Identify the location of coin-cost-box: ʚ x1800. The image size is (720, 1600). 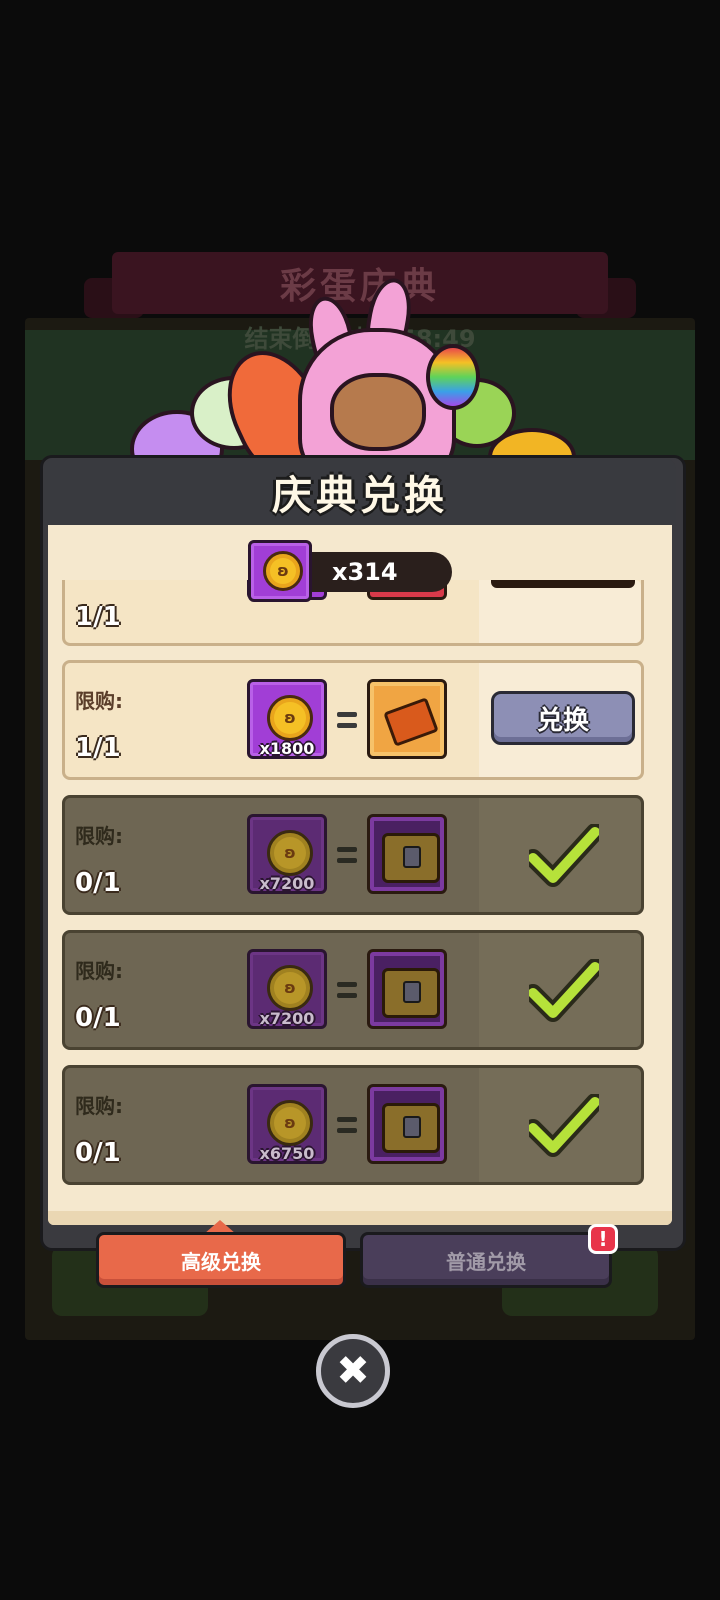
(287, 719).